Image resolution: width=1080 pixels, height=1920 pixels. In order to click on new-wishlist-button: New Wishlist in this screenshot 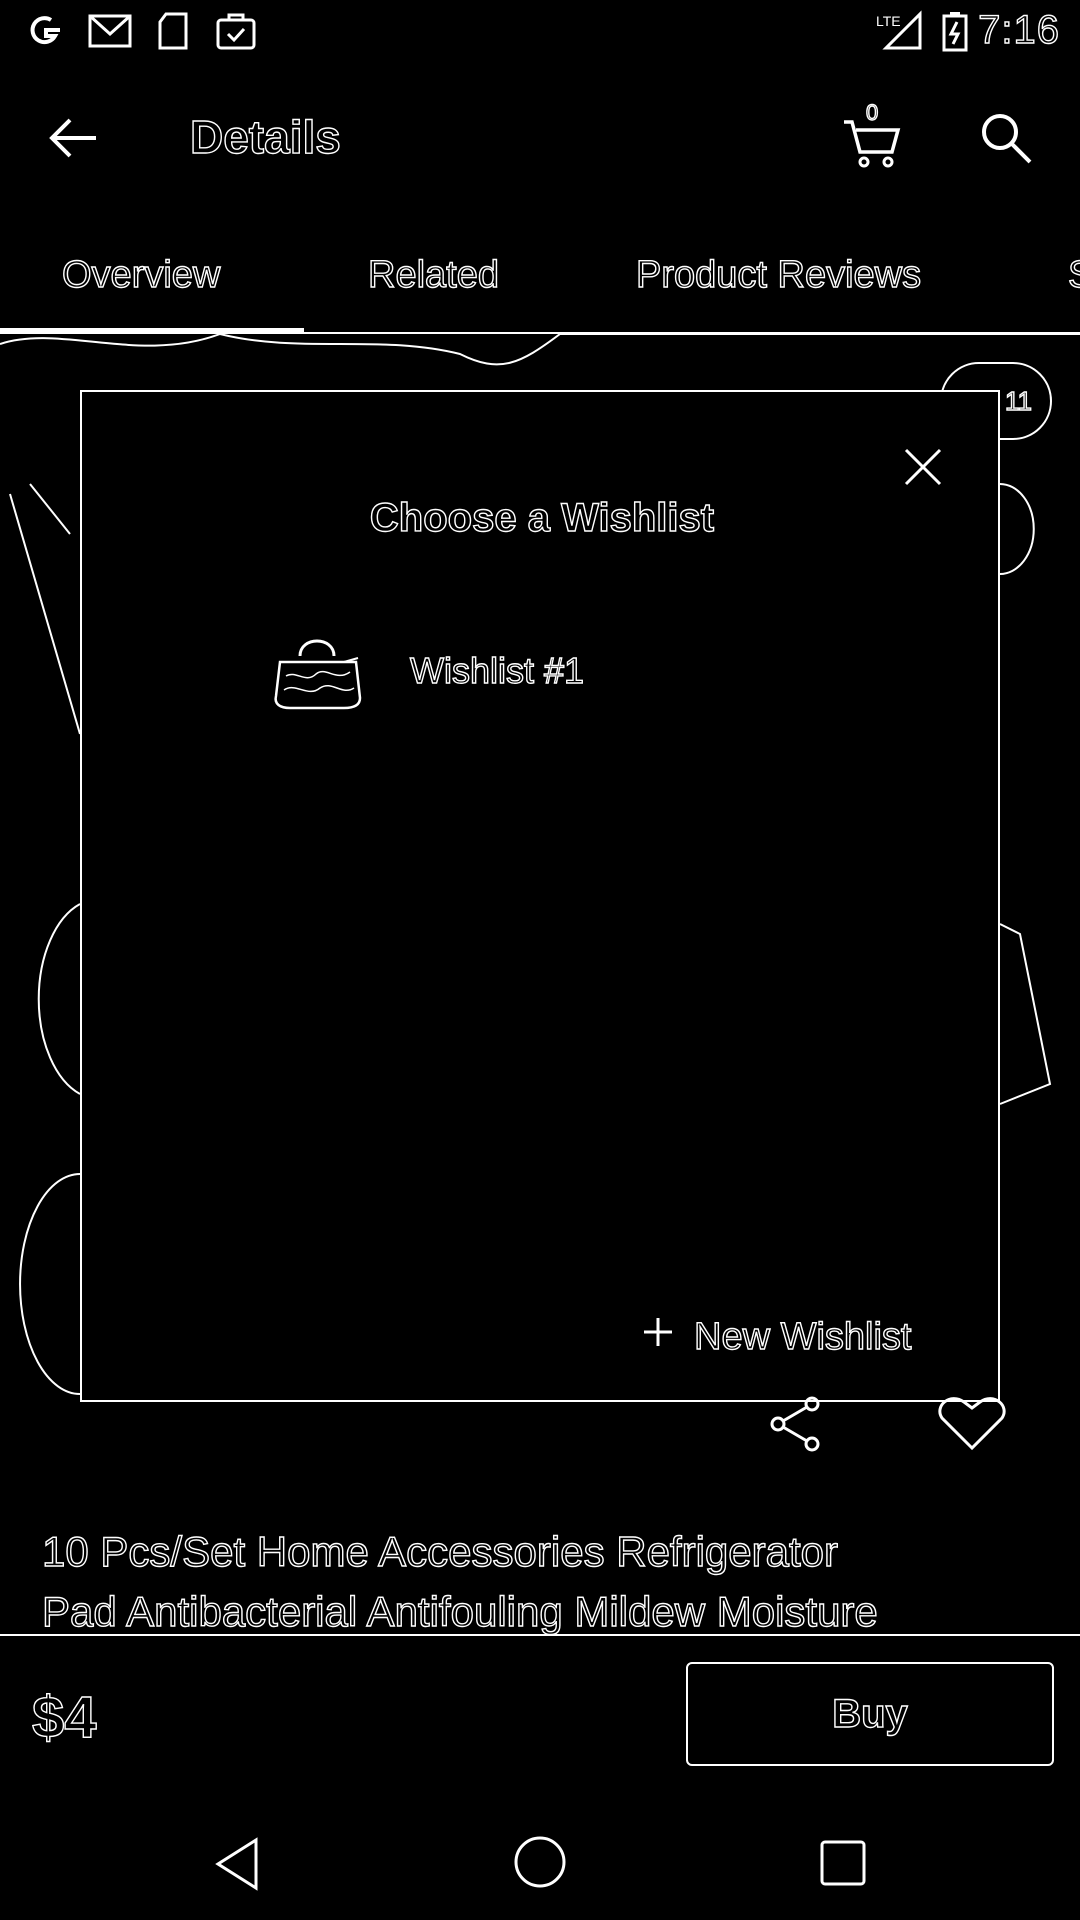, I will do `click(802, 1340)`.